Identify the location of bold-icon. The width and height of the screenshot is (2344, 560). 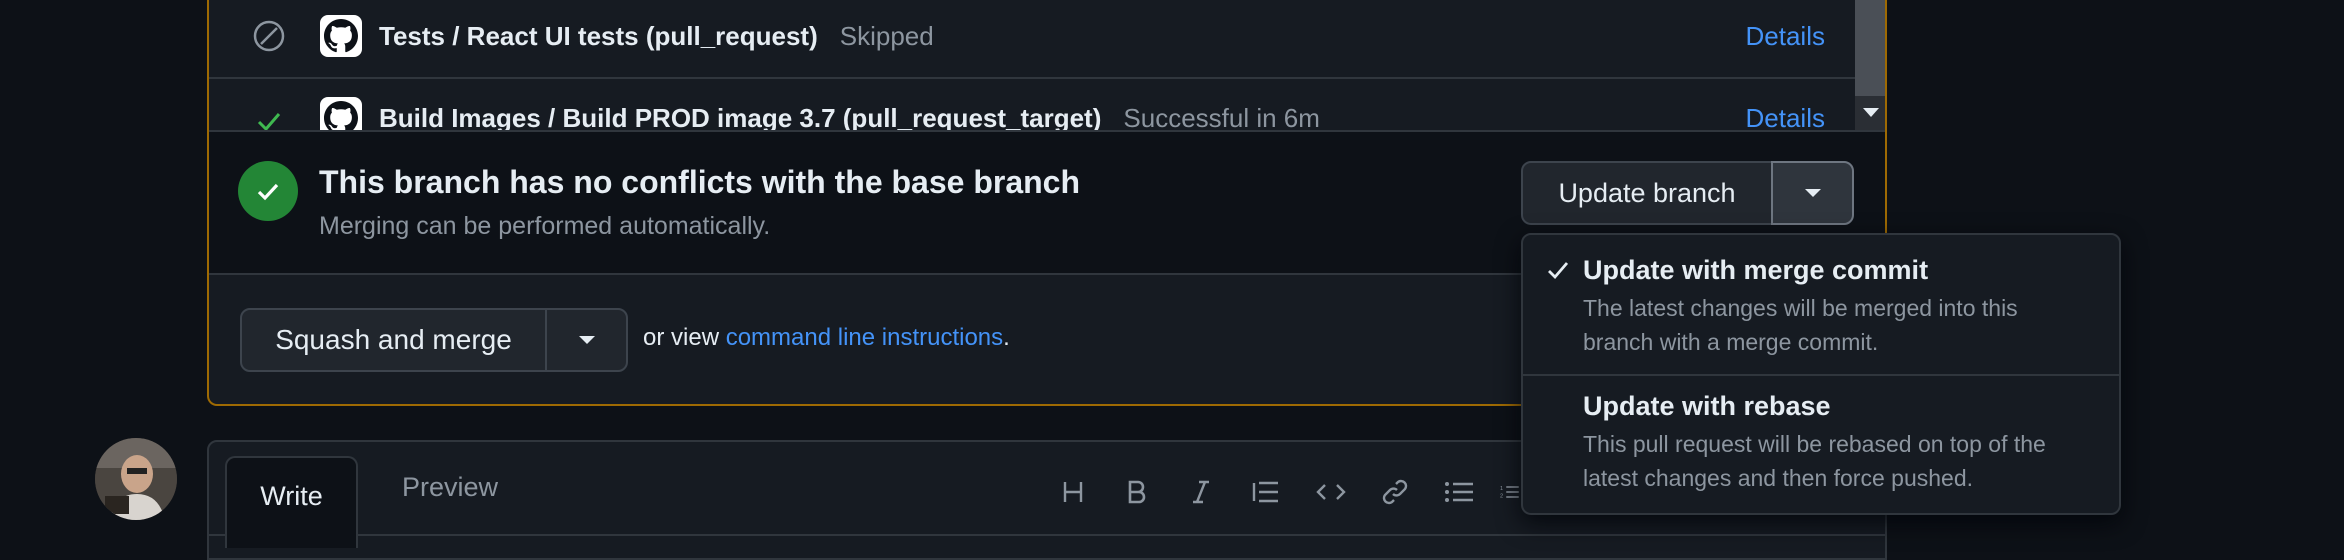
(1137, 492).